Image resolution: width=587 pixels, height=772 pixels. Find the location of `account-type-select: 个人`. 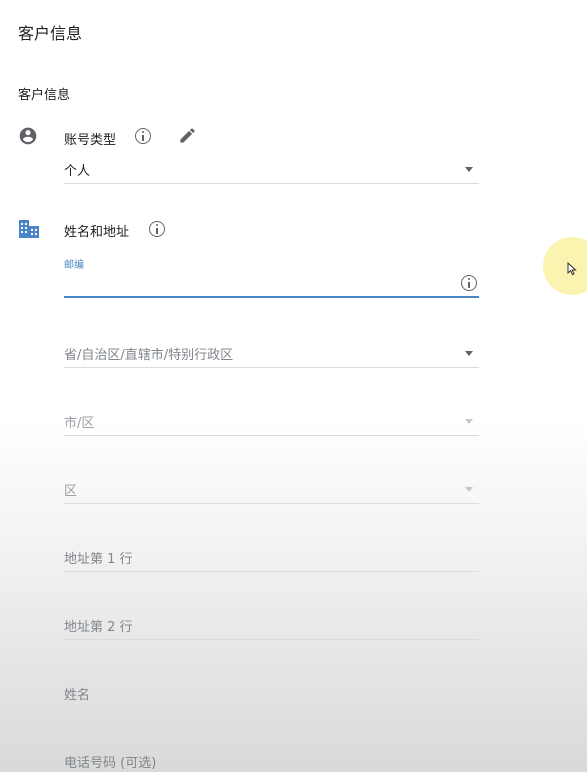

account-type-select: 个人 is located at coordinates (271, 168).